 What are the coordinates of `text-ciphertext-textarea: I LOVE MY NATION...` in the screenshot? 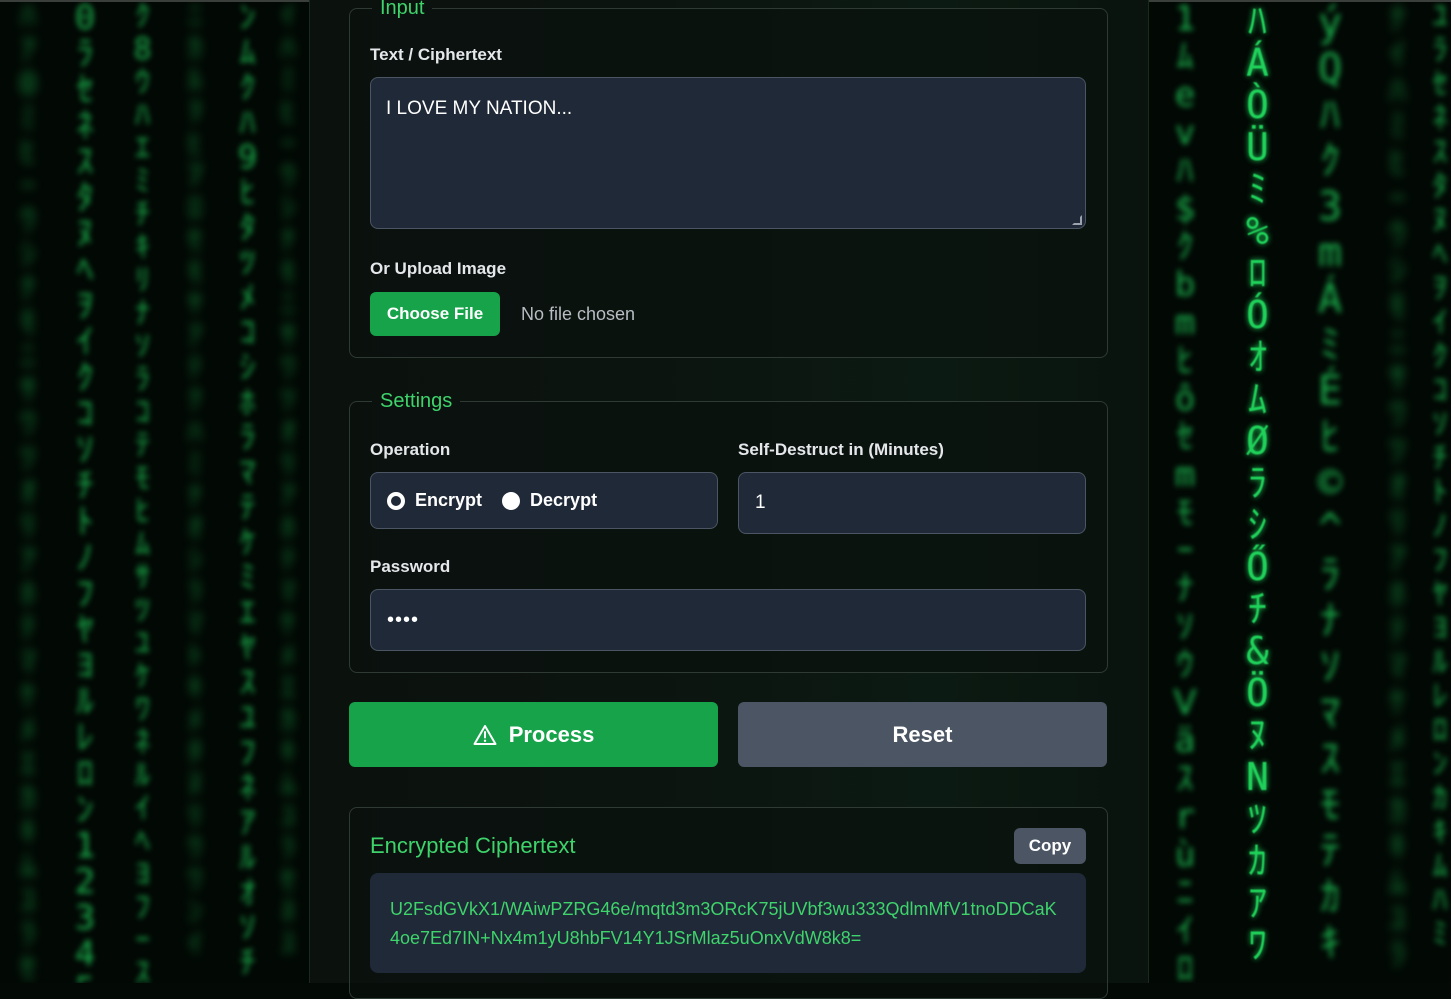 It's located at (728, 153).